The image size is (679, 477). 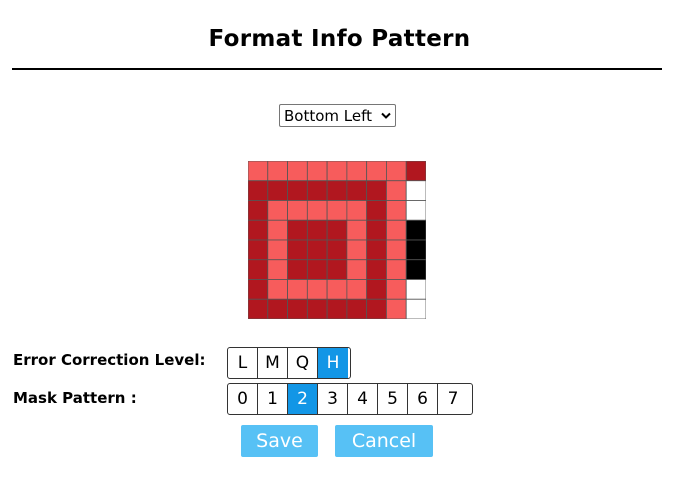 What do you see at coordinates (258, 210) in the screenshot?
I see `pattern-cell-r2-c0` at bounding box center [258, 210].